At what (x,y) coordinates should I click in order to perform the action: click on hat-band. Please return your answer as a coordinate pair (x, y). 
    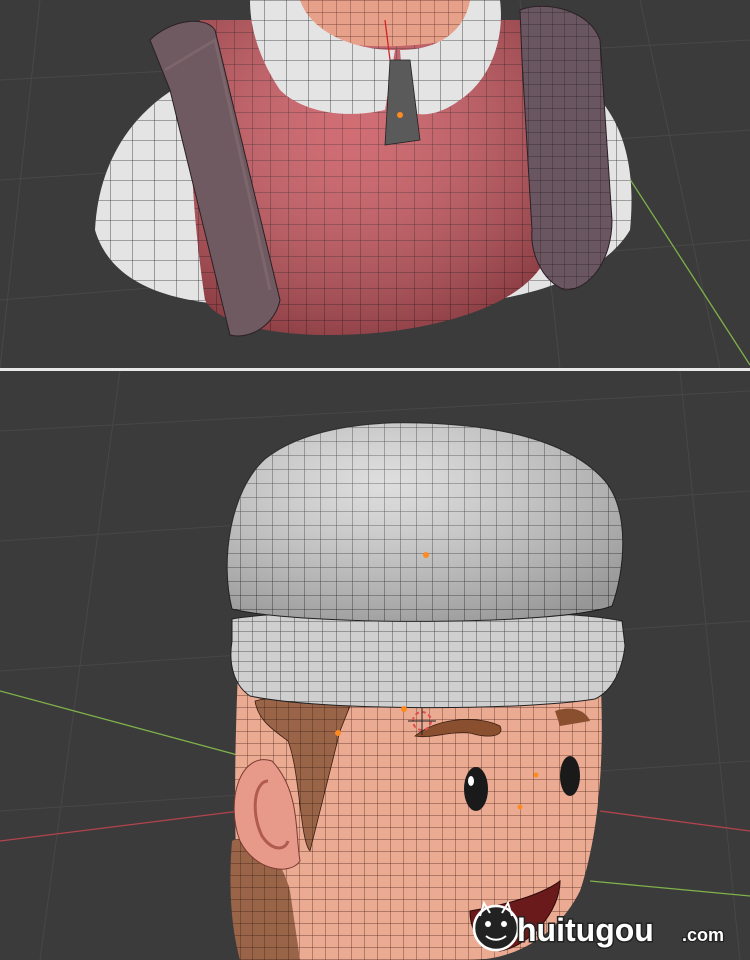
    Looking at the image, I should click on (428, 659).